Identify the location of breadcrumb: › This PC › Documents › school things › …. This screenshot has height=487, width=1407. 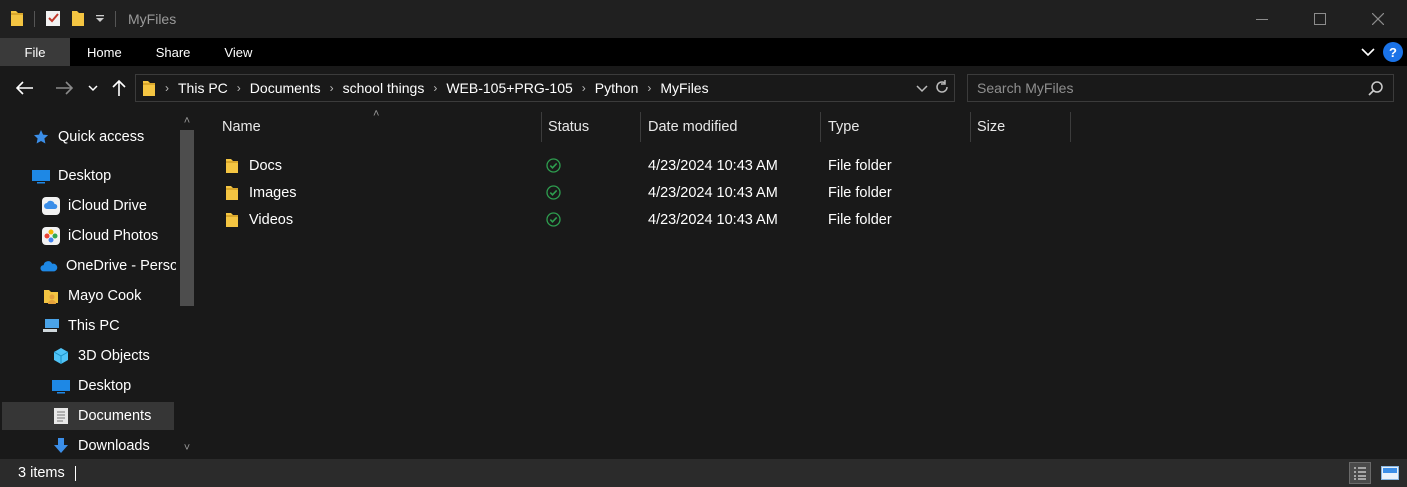
(432, 88).